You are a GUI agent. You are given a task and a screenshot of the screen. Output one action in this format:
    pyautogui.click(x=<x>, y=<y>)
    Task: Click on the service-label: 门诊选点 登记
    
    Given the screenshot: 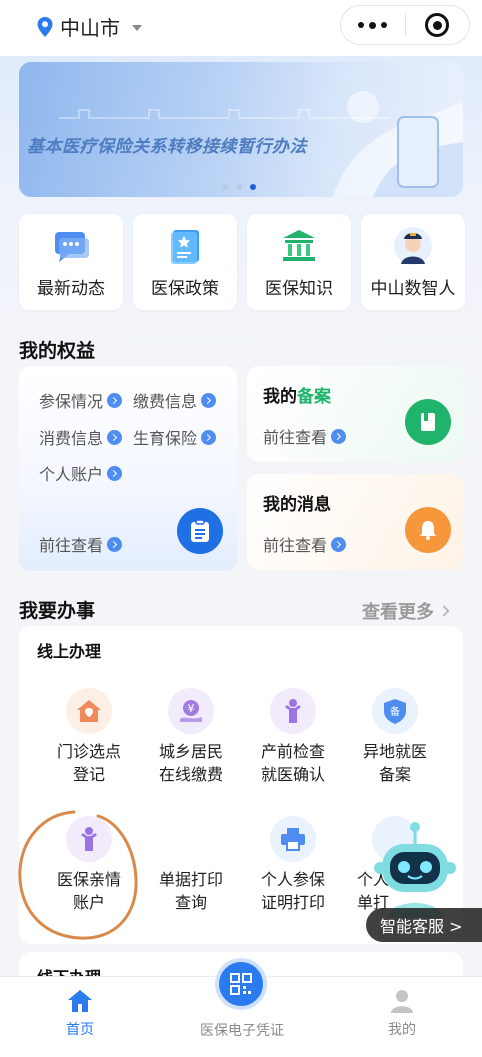 What is the action you would take?
    pyautogui.click(x=88, y=763)
    